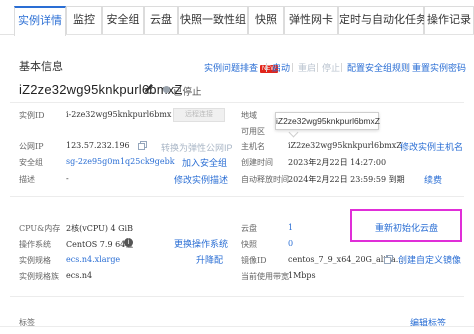  What do you see at coordinates (433, 179) in the screenshot?
I see `renew-link: 续费` at bounding box center [433, 179].